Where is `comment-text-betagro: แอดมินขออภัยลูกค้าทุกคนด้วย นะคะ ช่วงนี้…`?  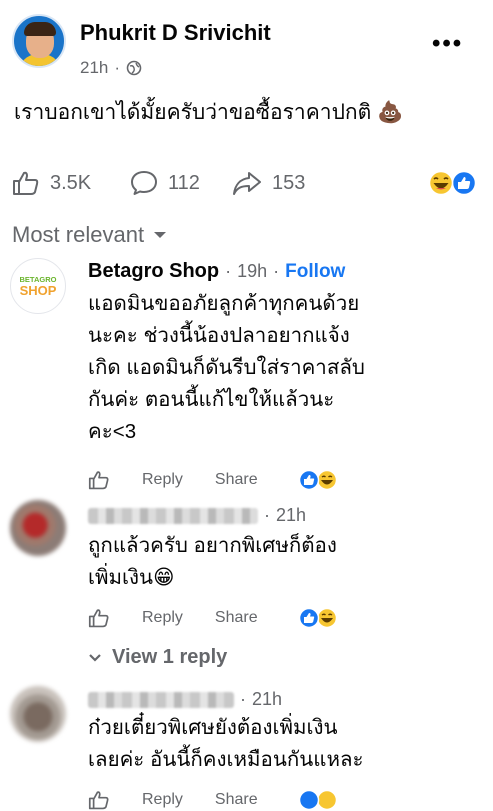 comment-text-betagro: แอดมินขออภัยลูกค้าทุกคนด้วย นะคะ ช่วงนี้… is located at coordinates (226, 368).